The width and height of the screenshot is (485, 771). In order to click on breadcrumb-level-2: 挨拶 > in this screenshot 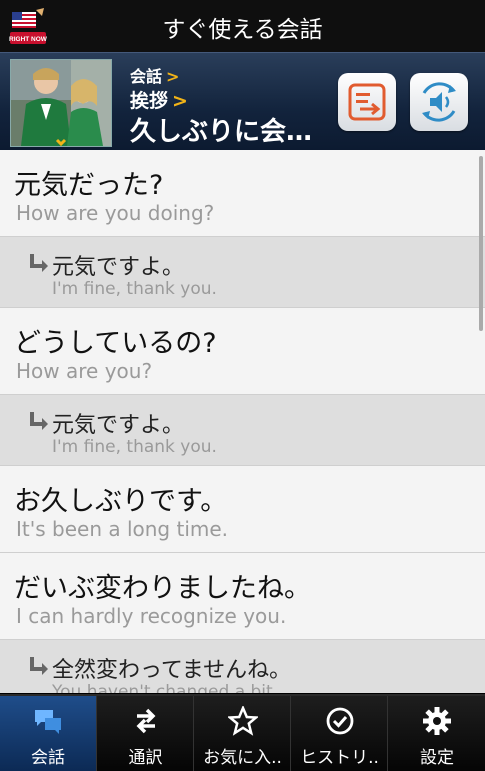, I will do `click(159, 99)`.